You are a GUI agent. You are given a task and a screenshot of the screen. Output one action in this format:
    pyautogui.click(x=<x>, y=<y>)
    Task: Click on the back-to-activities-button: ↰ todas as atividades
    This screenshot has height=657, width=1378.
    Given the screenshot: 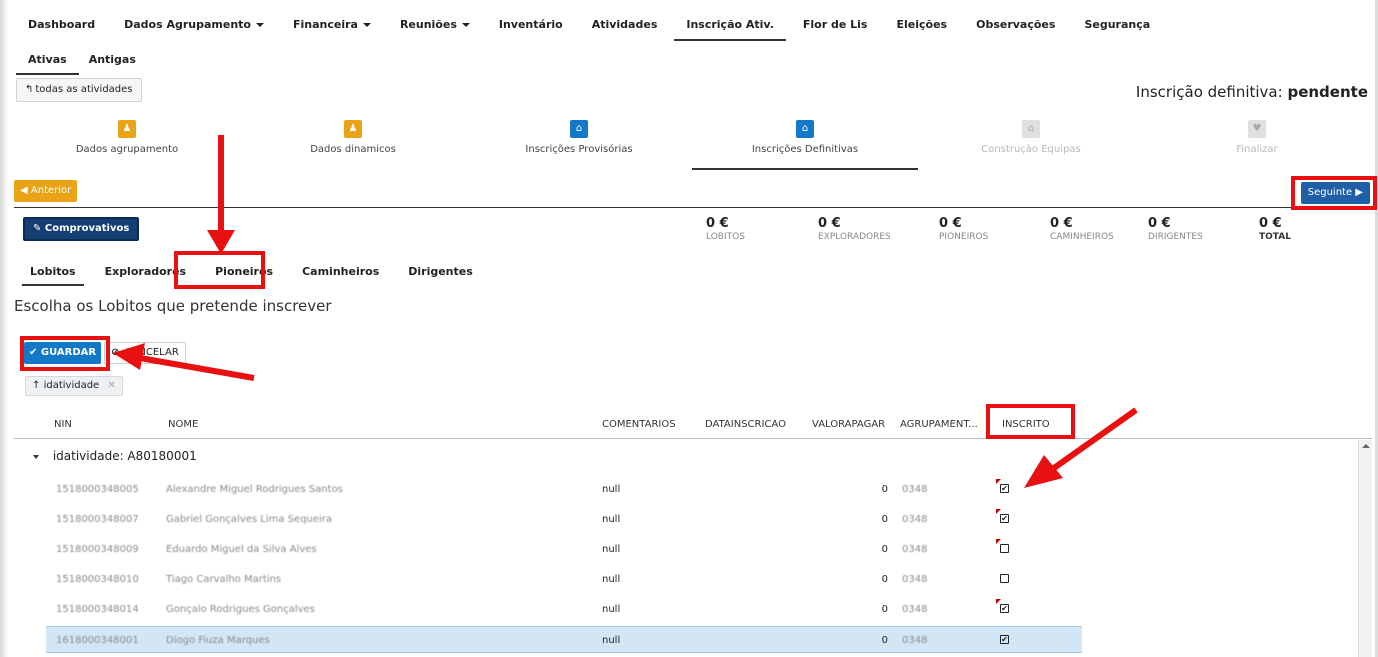 What is the action you would take?
    pyautogui.click(x=79, y=90)
    